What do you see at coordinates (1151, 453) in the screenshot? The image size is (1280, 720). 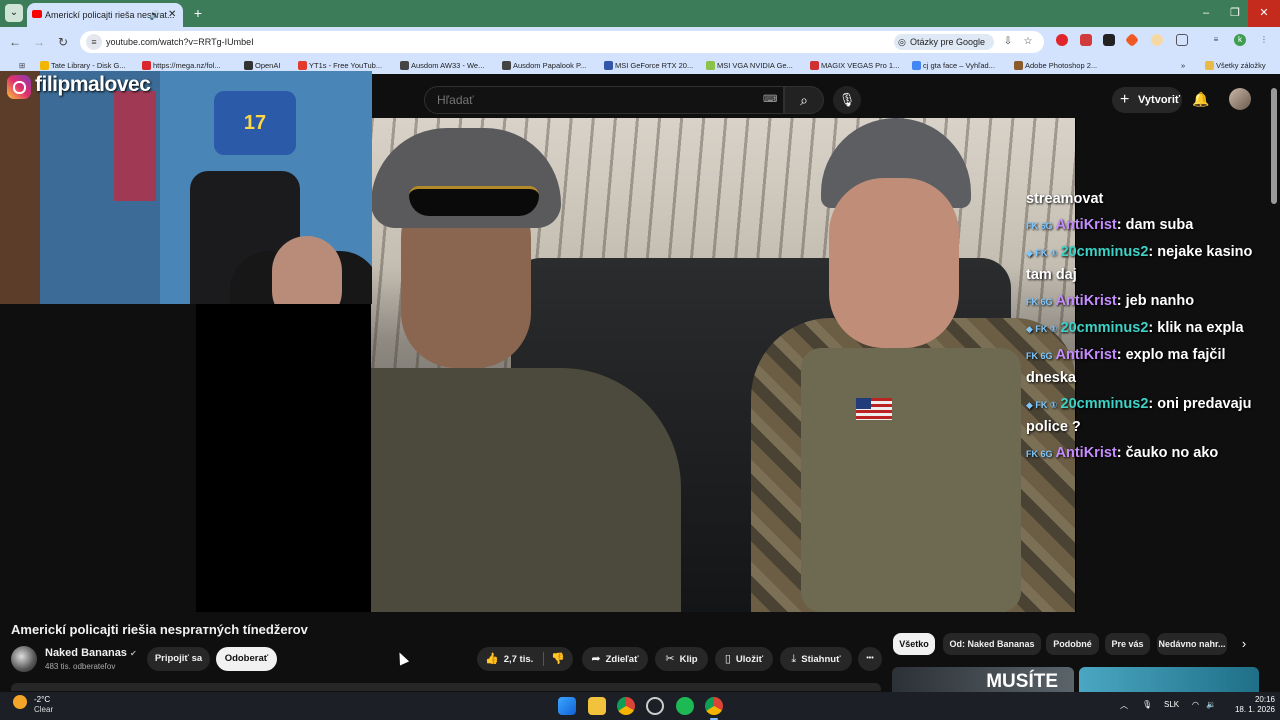 I see `chat-message: FK 6G AntiKrist: čauko no ako` at bounding box center [1151, 453].